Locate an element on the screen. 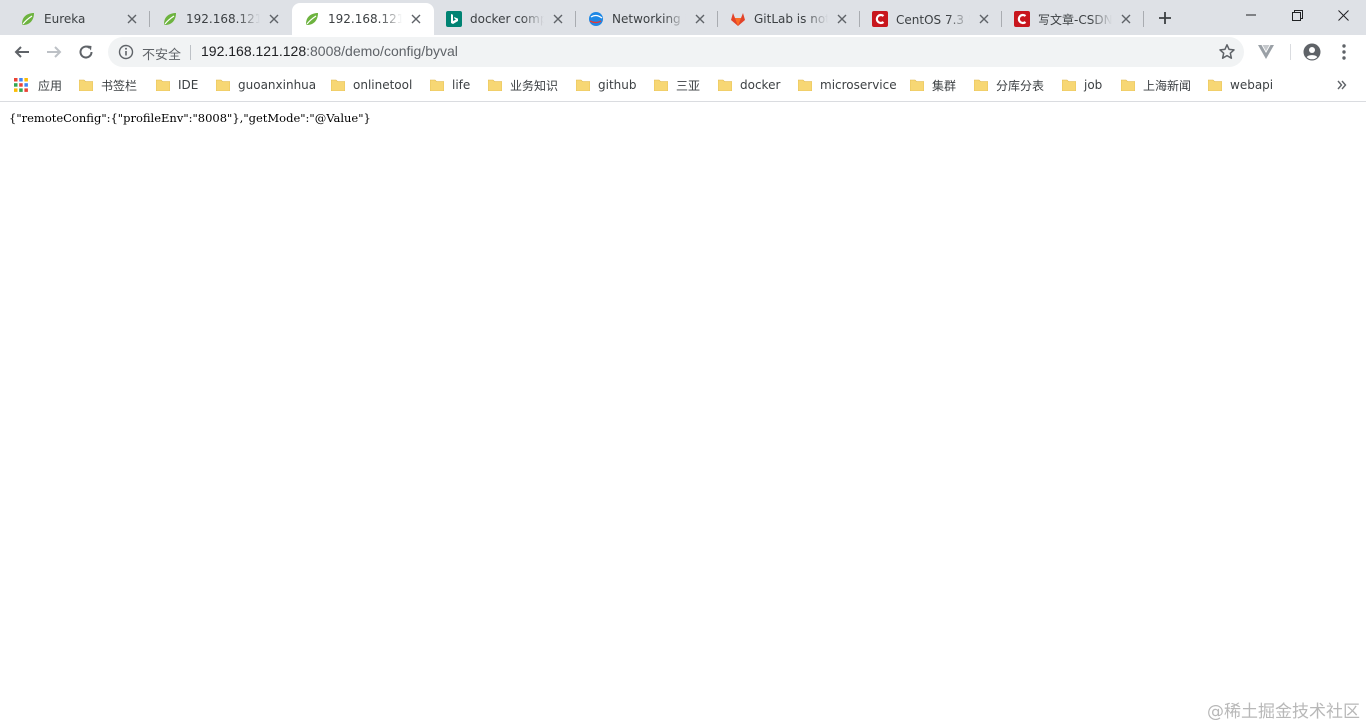  tab-docker-compose: docker compose is located at coordinates (505, 19).